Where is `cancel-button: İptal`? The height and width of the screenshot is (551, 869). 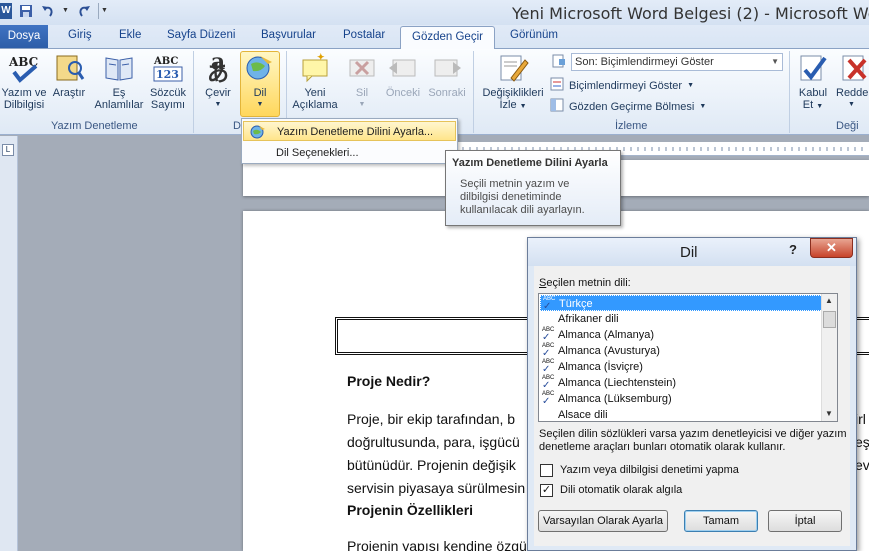
cancel-button: İptal is located at coordinates (805, 521).